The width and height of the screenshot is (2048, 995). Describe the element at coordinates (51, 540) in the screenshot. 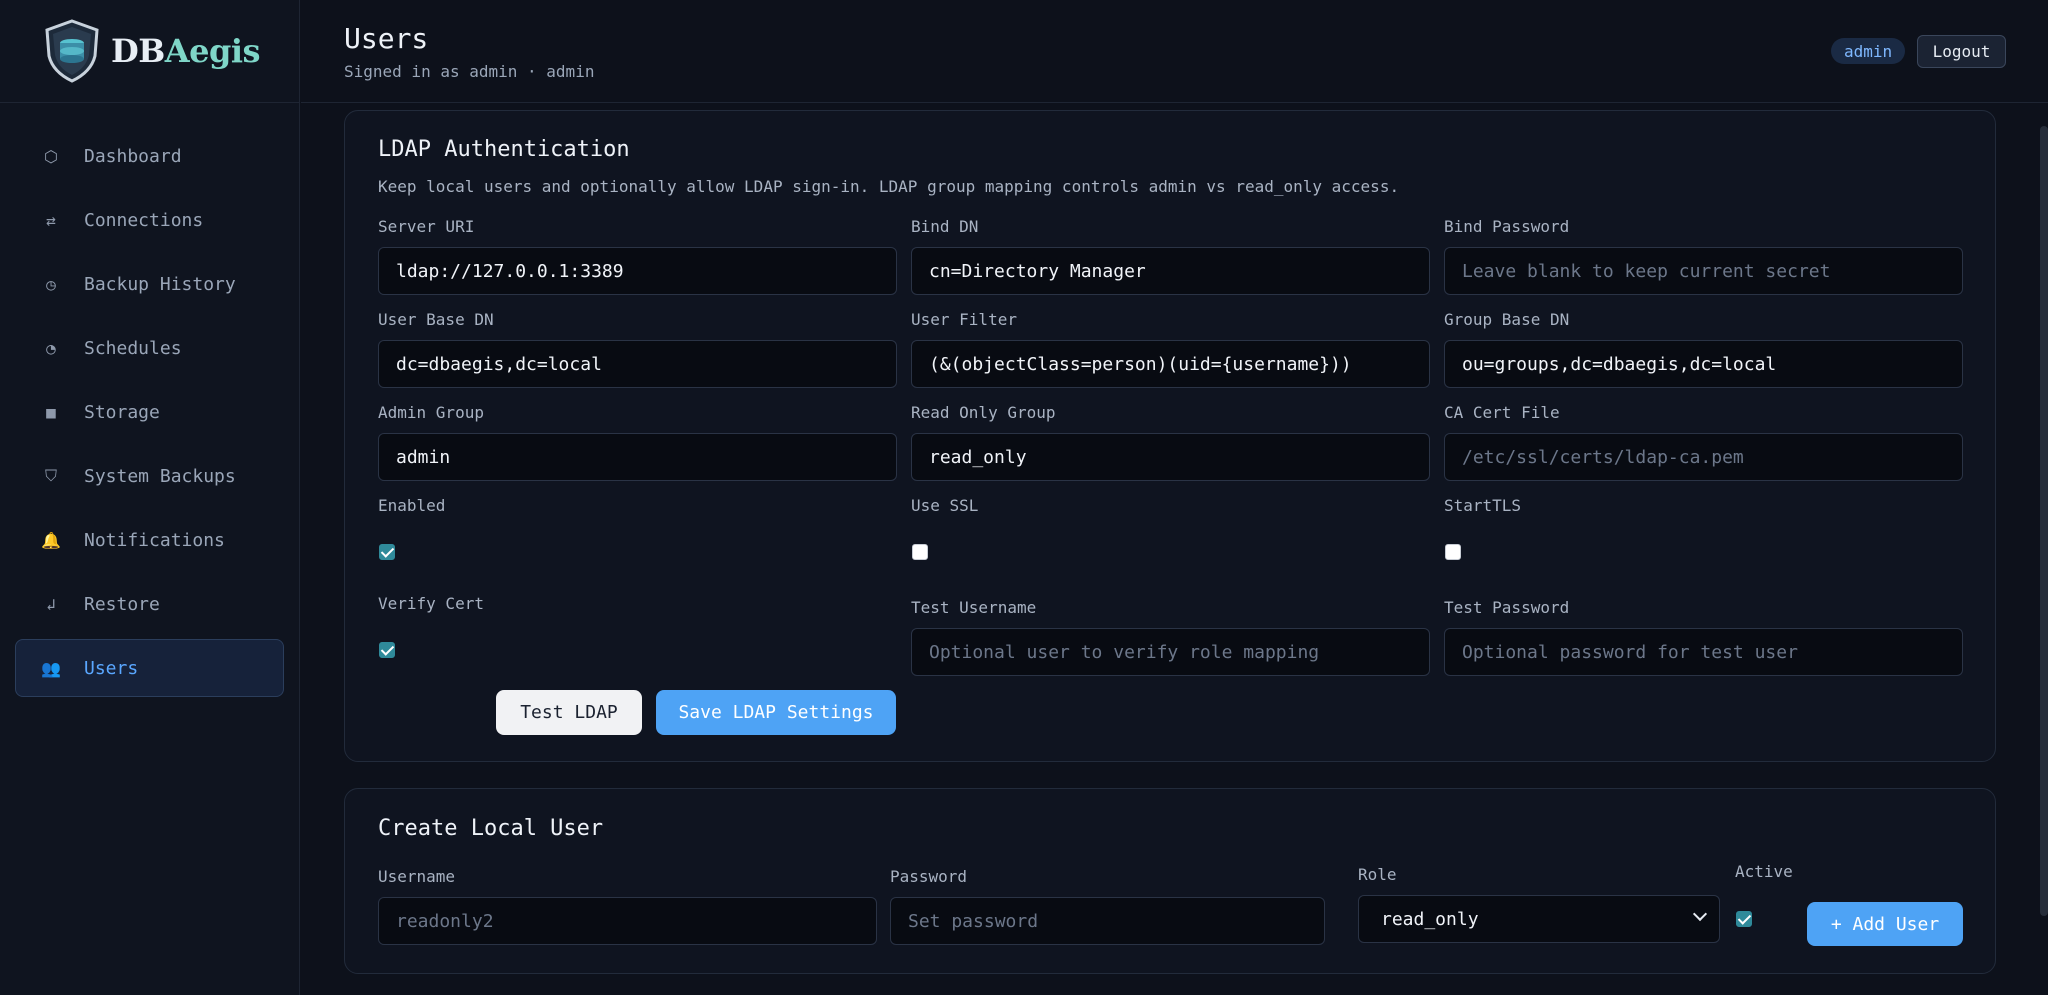

I see `bell-icon: 🔔` at that location.